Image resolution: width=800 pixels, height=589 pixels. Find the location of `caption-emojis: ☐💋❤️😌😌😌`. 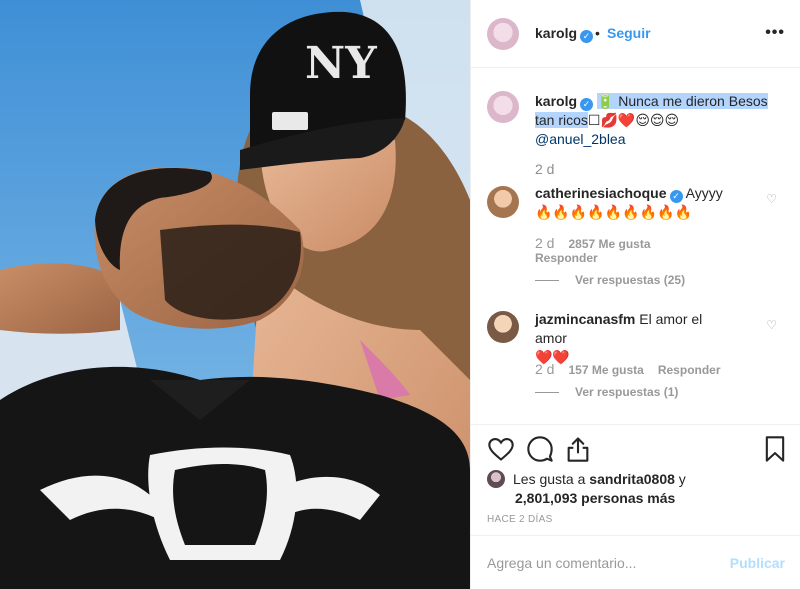

caption-emojis: ☐💋❤️😌😌😌 is located at coordinates (633, 120).